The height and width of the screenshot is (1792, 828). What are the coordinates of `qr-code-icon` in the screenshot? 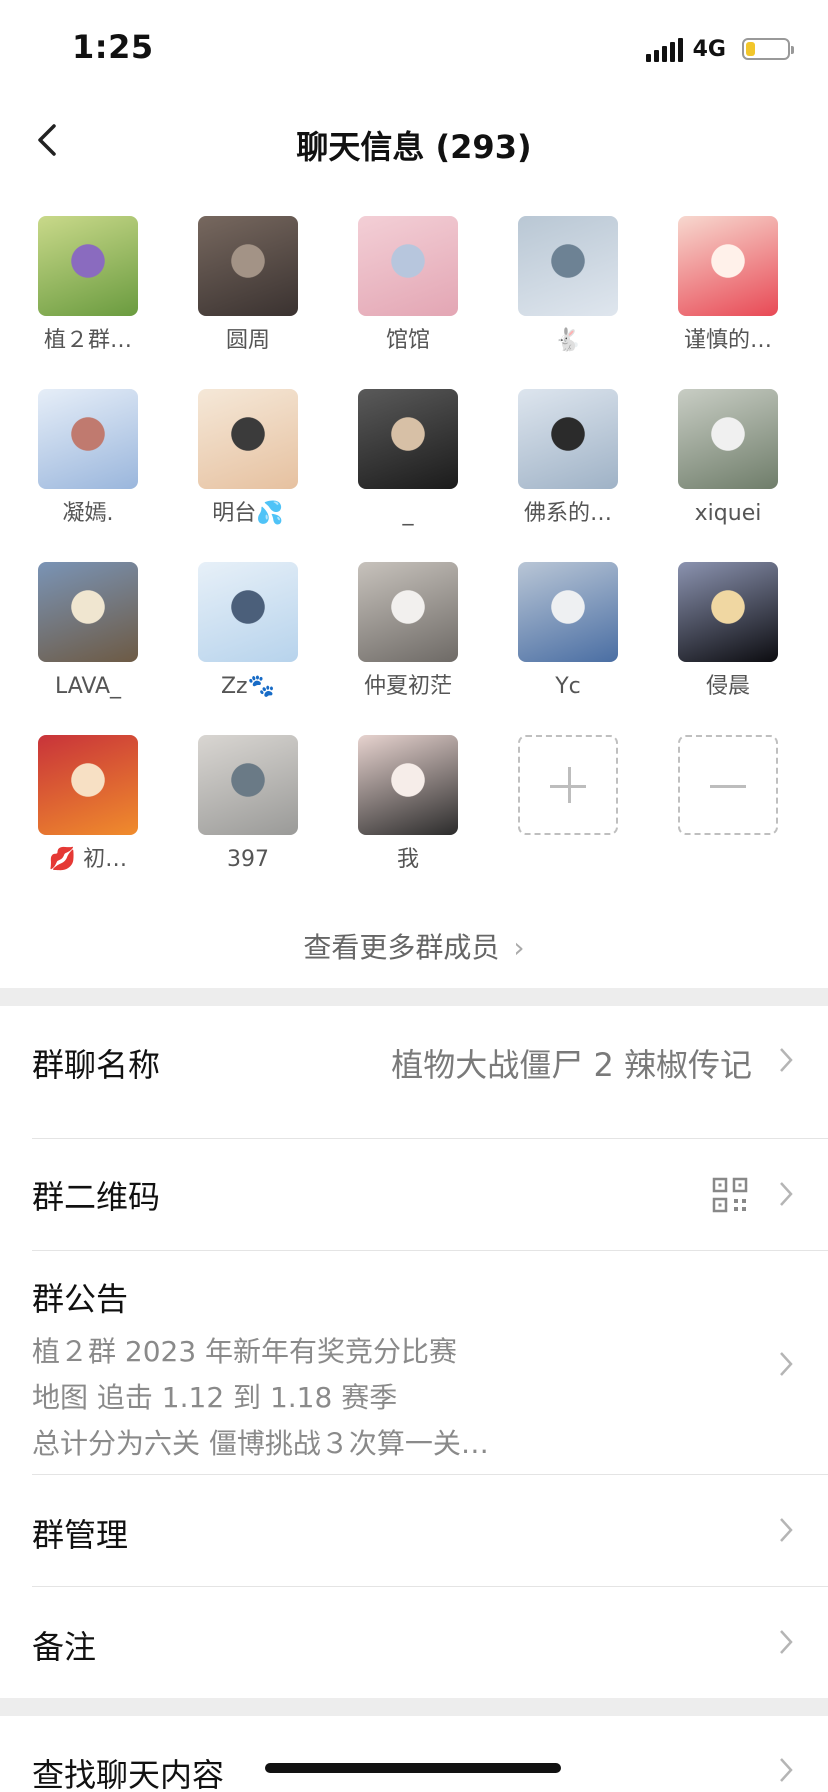 It's located at (730, 1195).